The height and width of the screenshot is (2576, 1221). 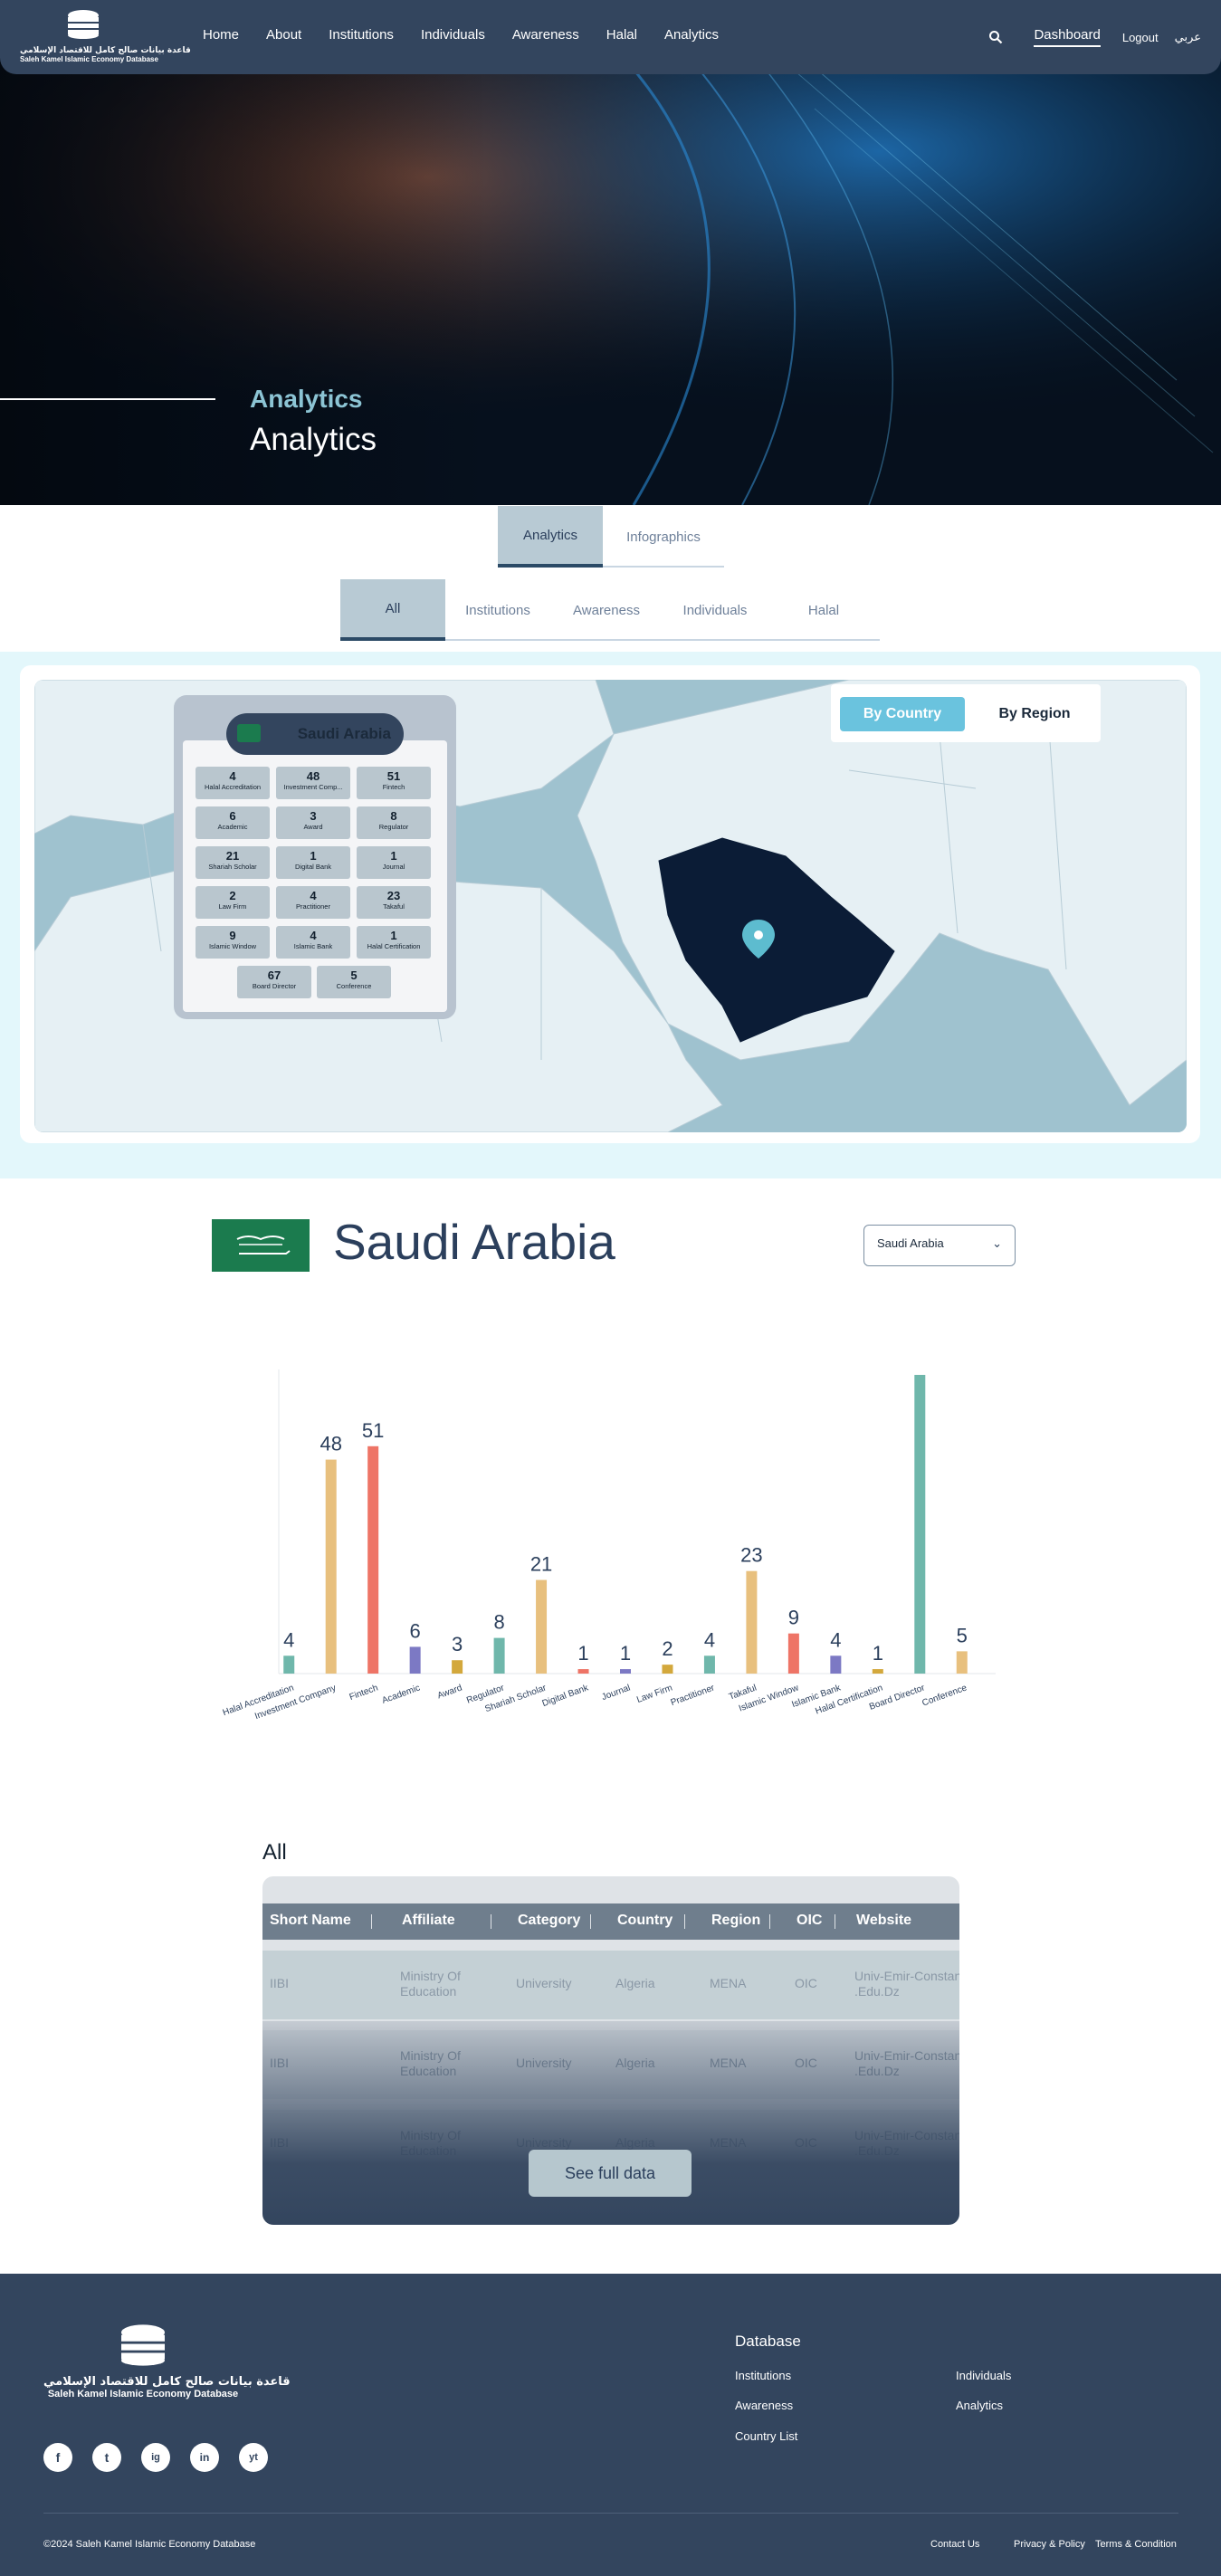 I want to click on logo-arabic-text: قاعدة بيانات صالح كامل للاقتصاد الإسلامي, so click(x=105, y=51).